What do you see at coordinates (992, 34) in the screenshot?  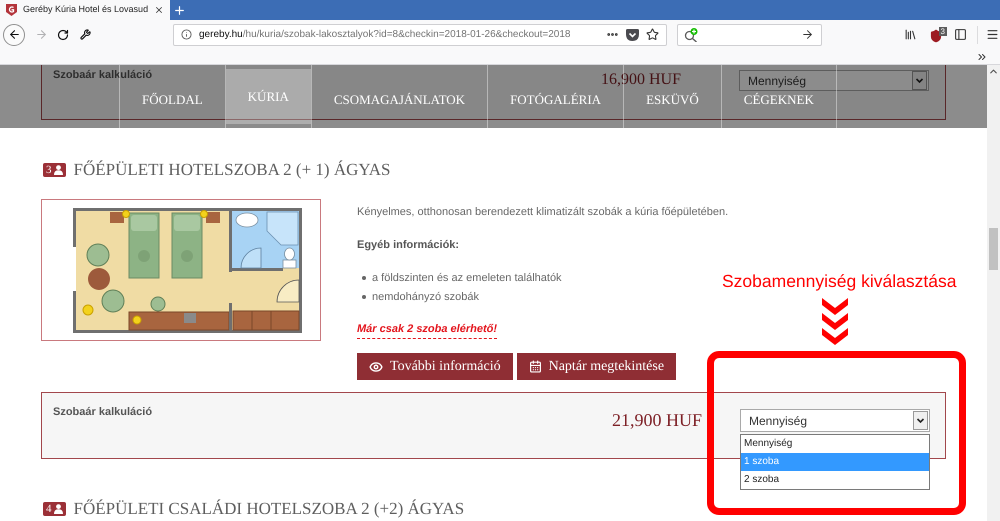 I see `menu-icon` at bounding box center [992, 34].